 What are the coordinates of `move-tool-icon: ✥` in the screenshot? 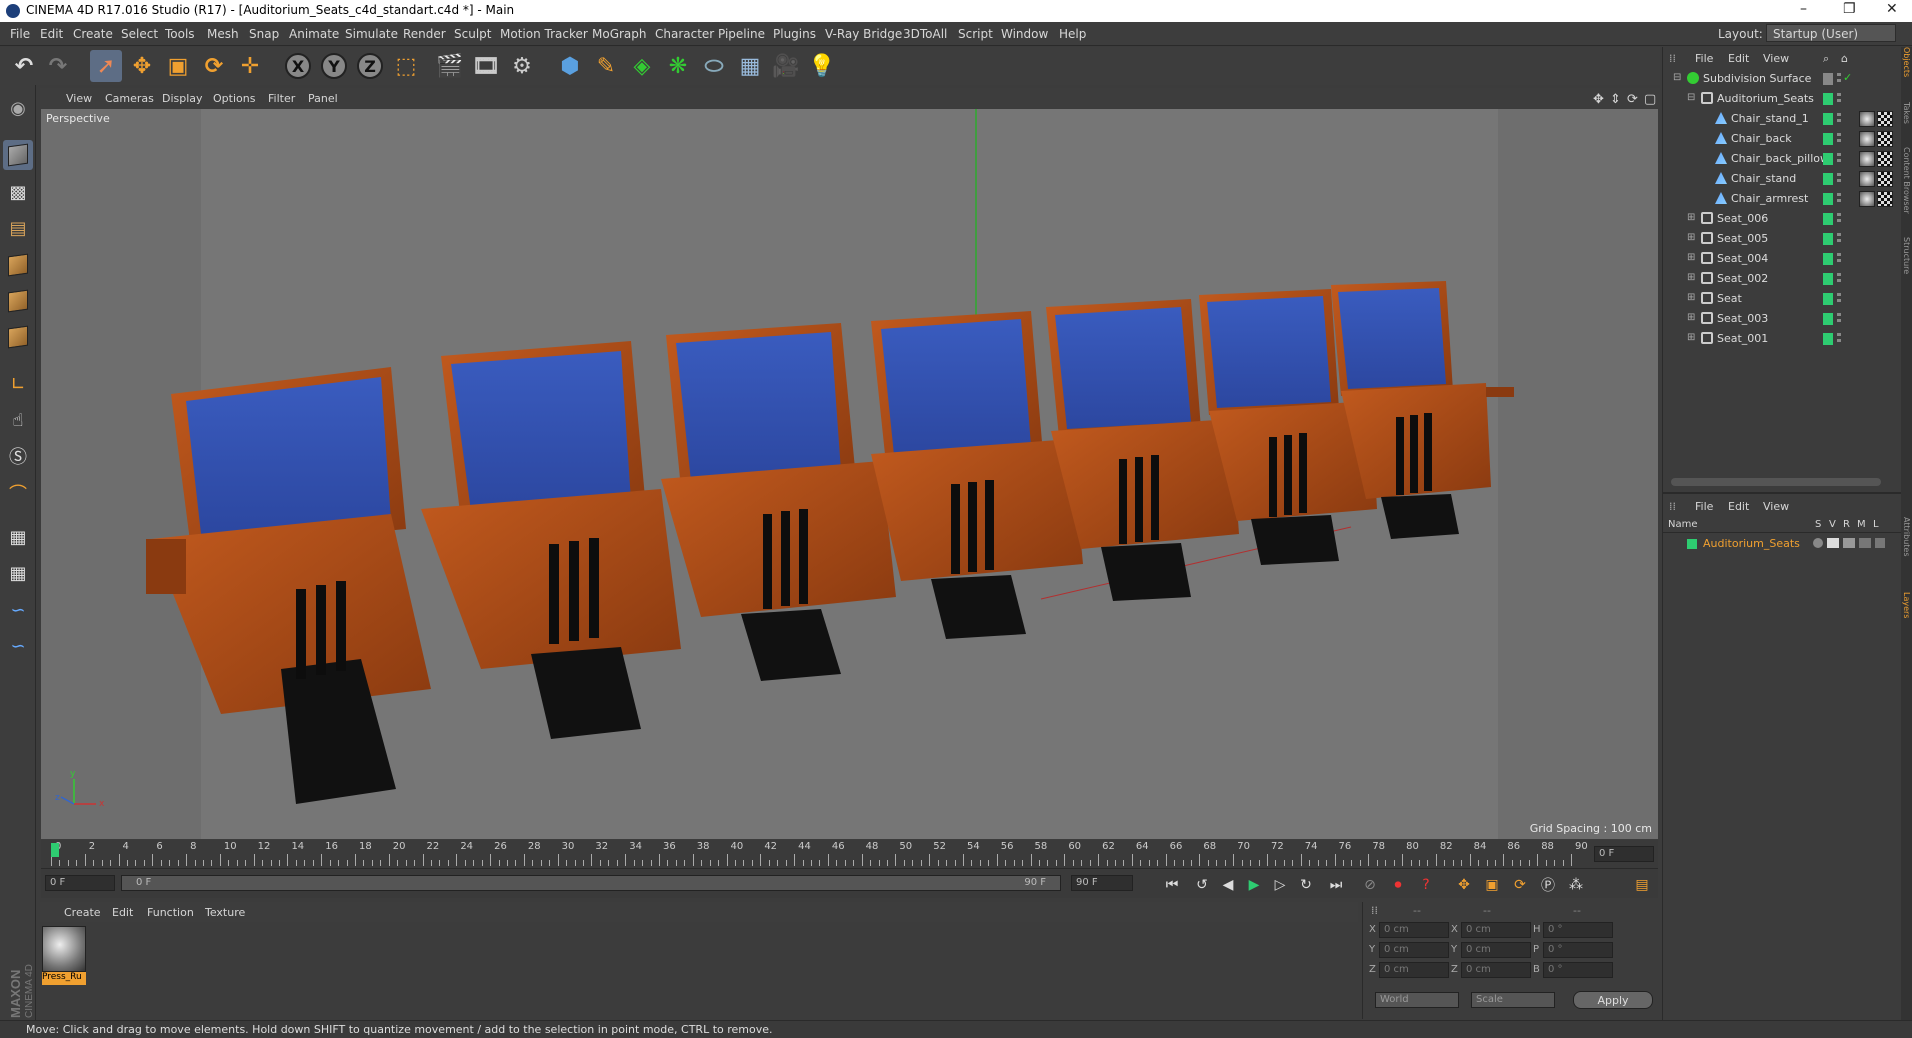 It's located at (142, 66).